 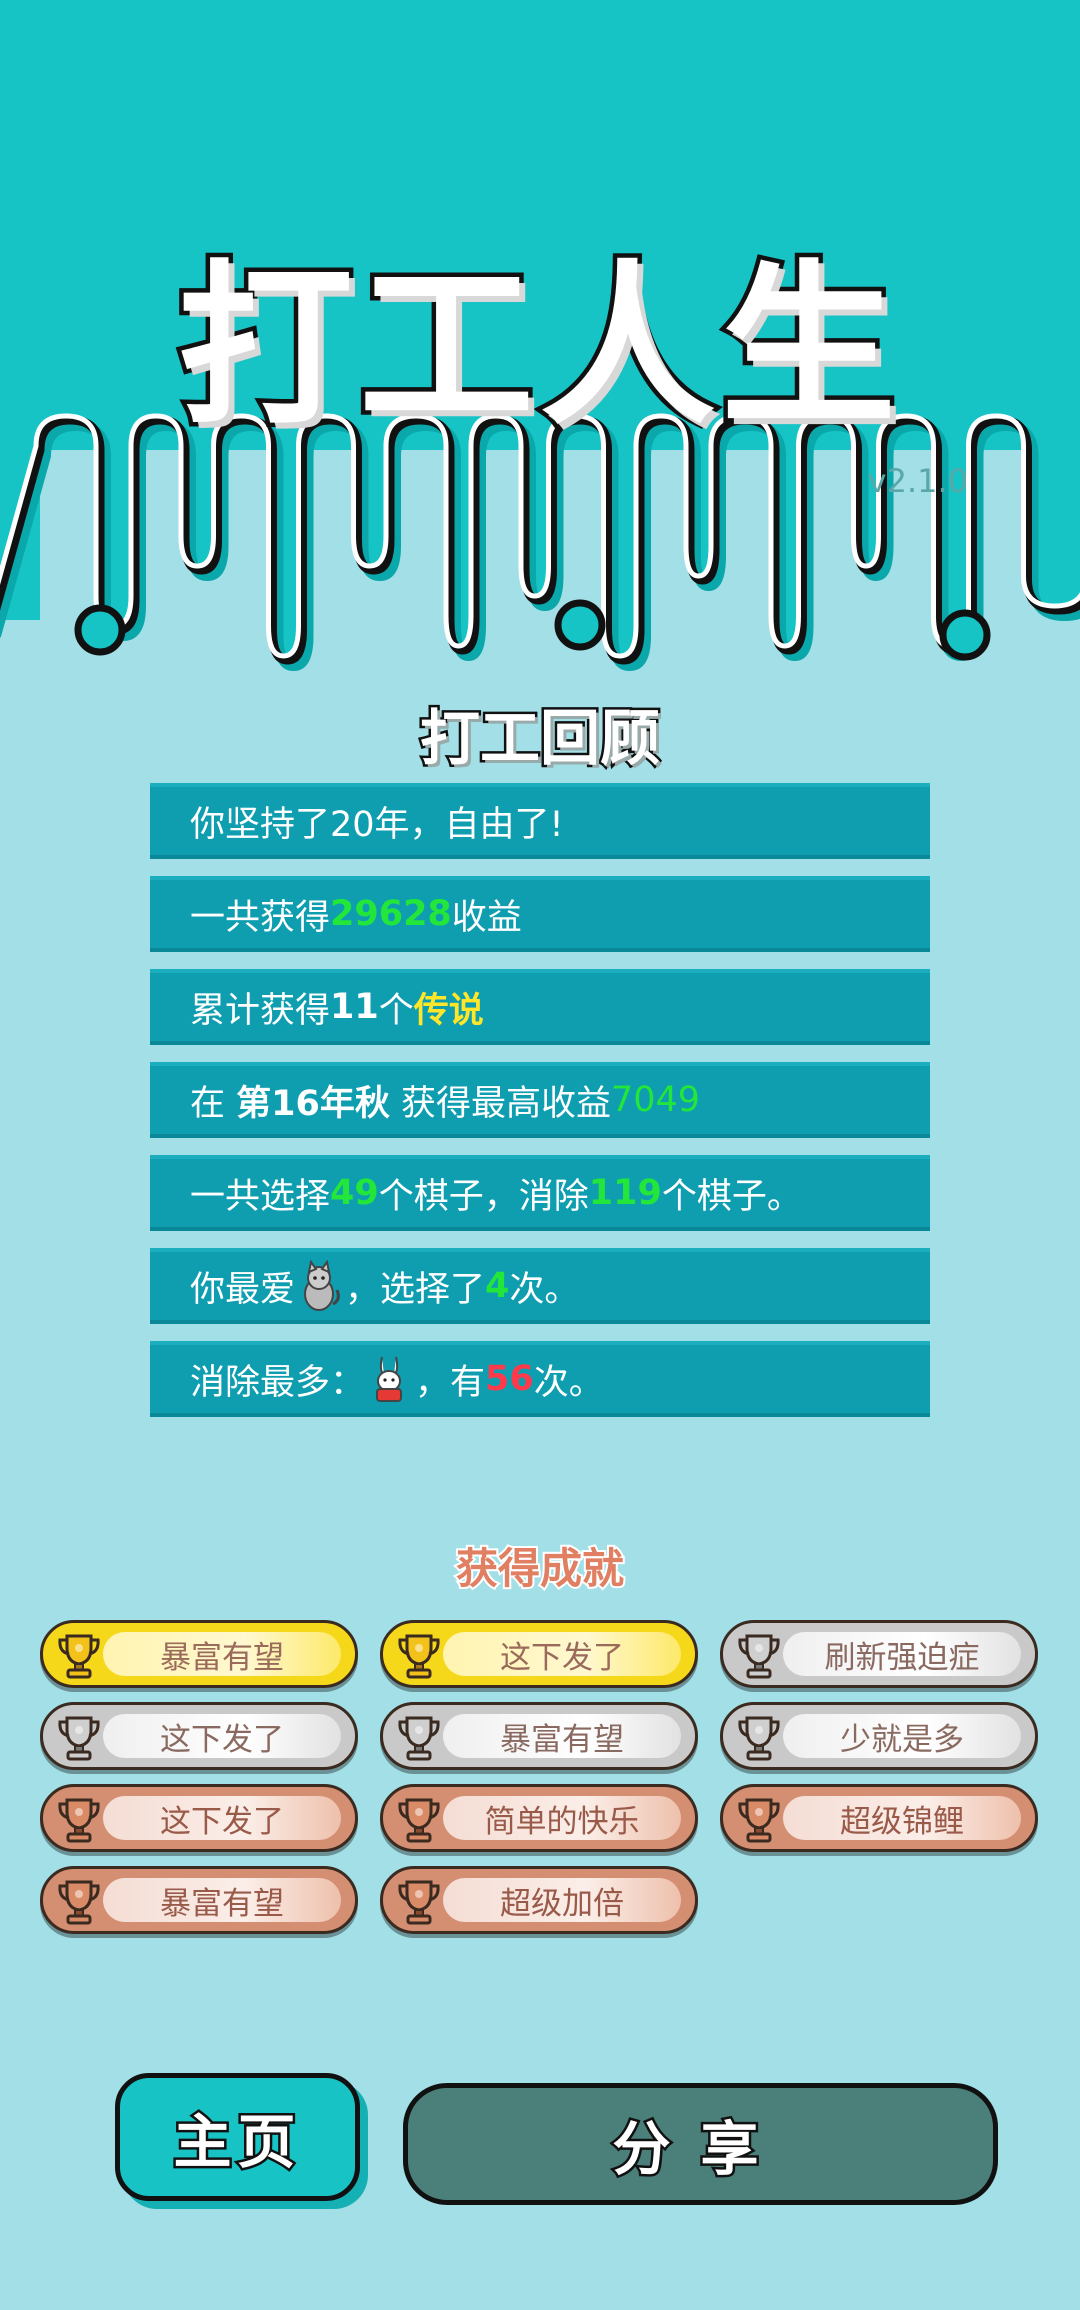 What do you see at coordinates (656, 1100) in the screenshot?
I see `review-row-text: 7049` at bounding box center [656, 1100].